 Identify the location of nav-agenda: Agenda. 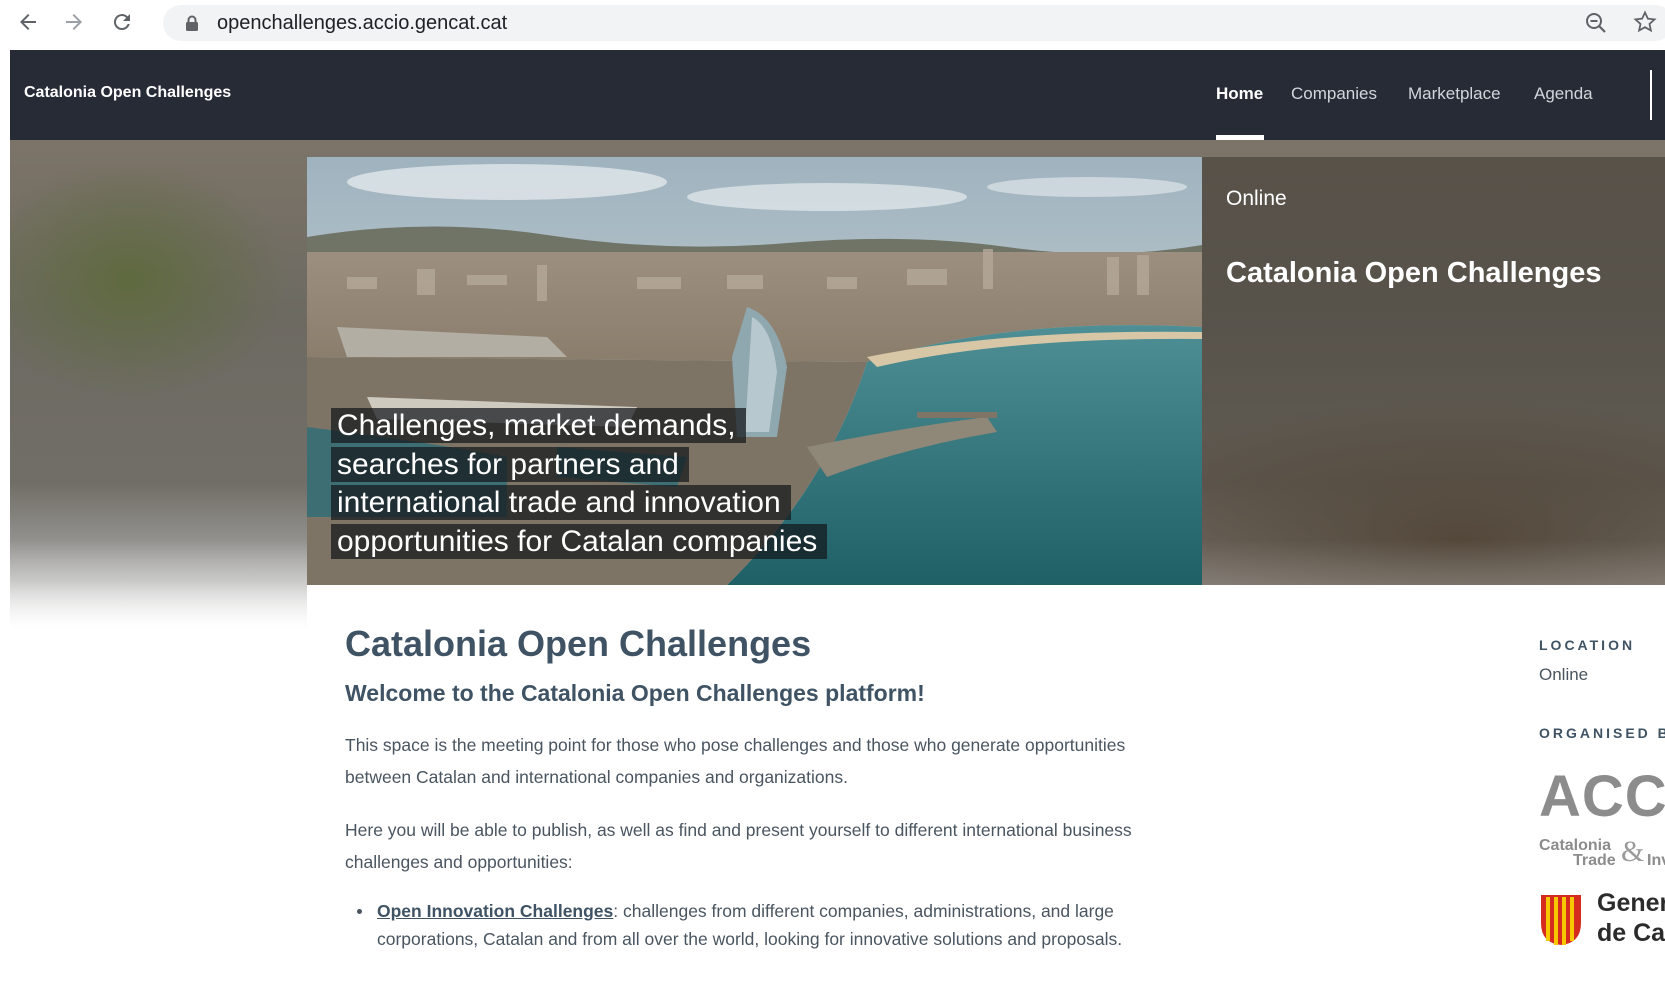
(1563, 94).